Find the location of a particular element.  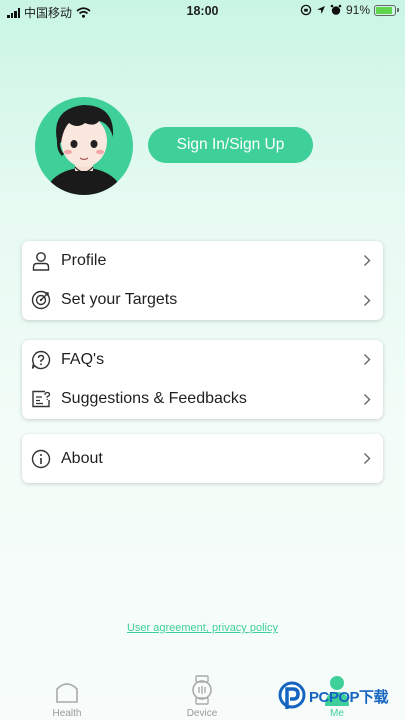

menu-label: About is located at coordinates (82, 458).